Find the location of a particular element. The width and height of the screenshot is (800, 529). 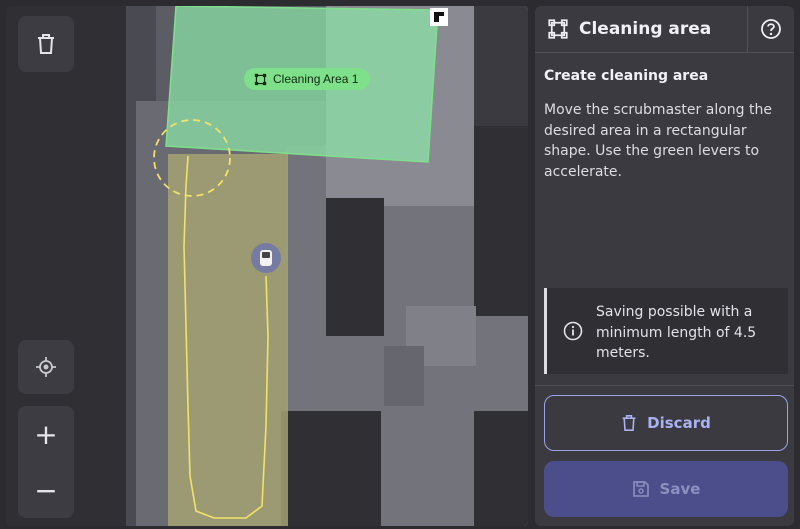

save-button: Save is located at coordinates (666, 489).